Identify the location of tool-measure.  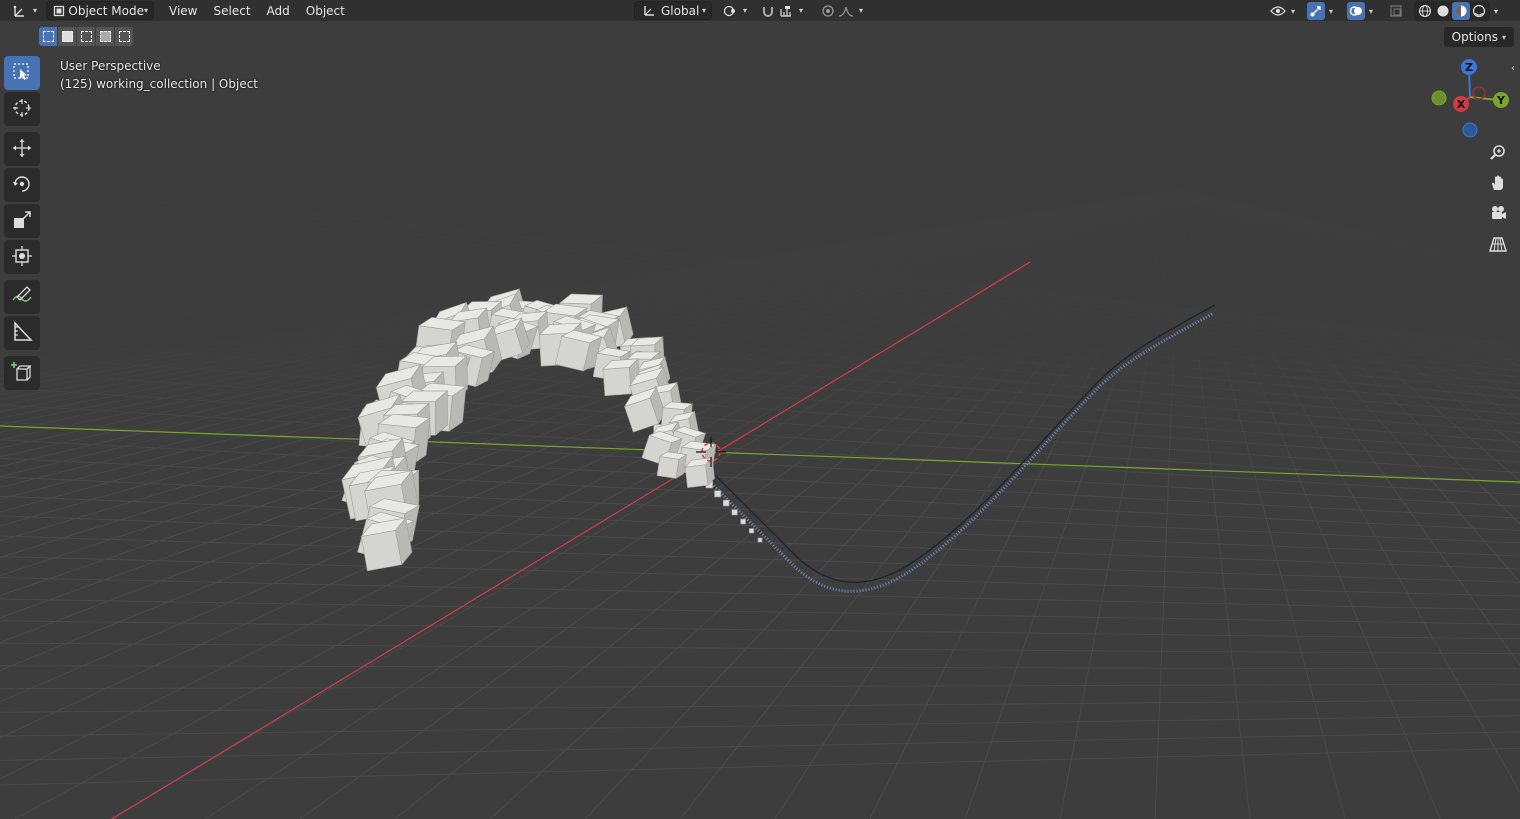
(22, 333).